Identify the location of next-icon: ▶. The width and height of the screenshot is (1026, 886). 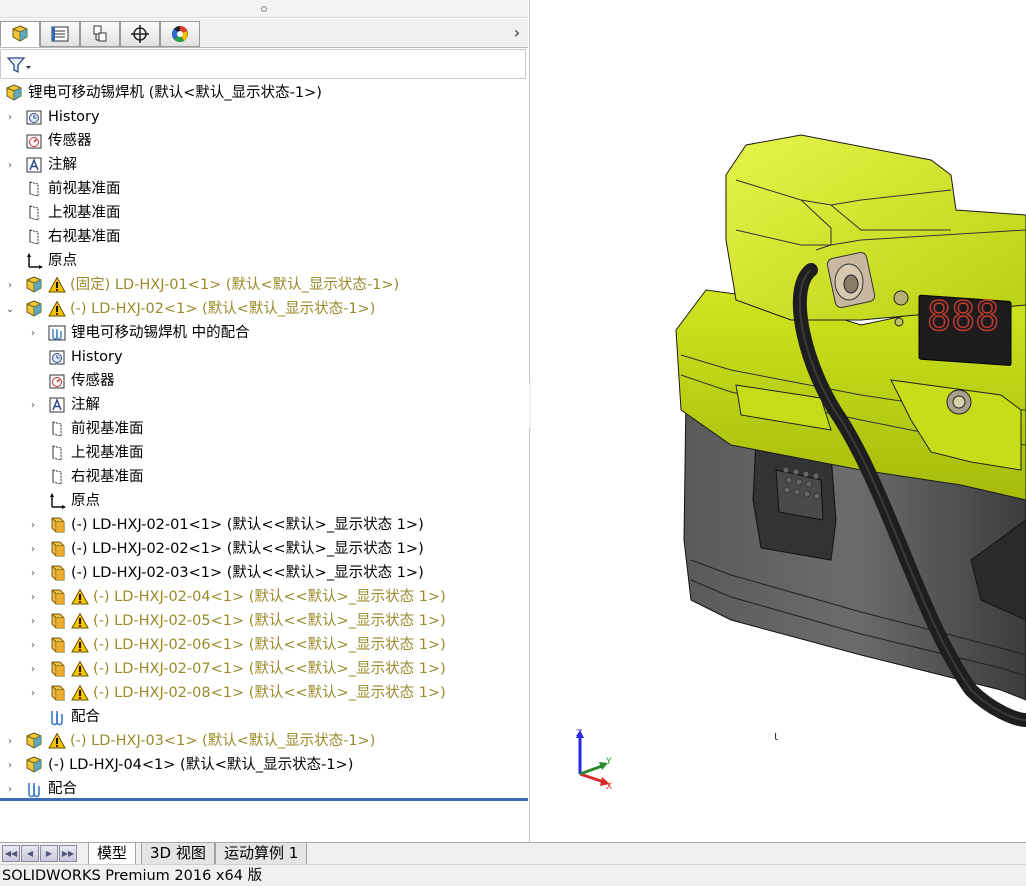
(49, 853).